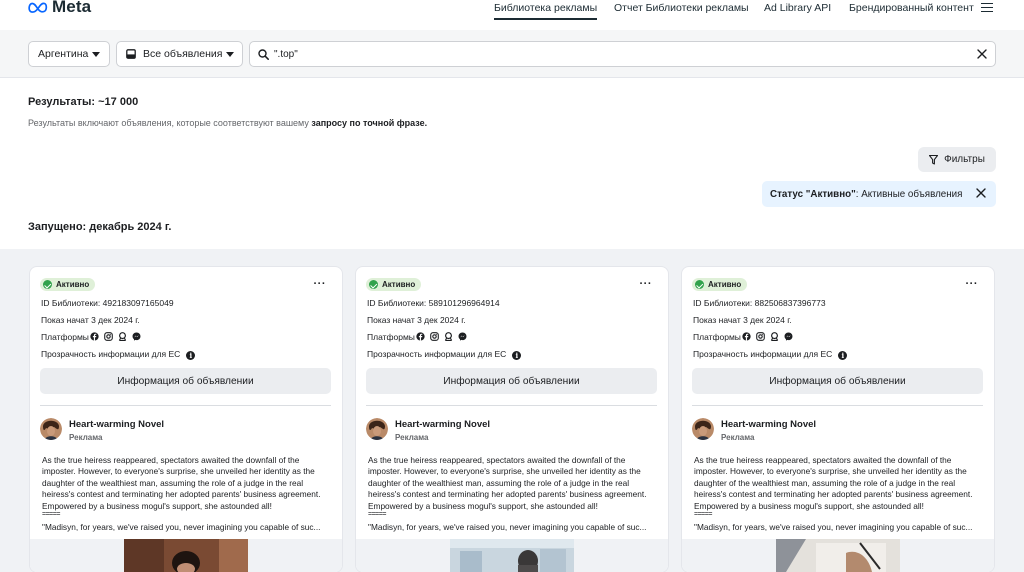 Image resolution: width=1024 pixels, height=572 pixels. I want to click on category-select-value: Все объявления, so click(183, 54).